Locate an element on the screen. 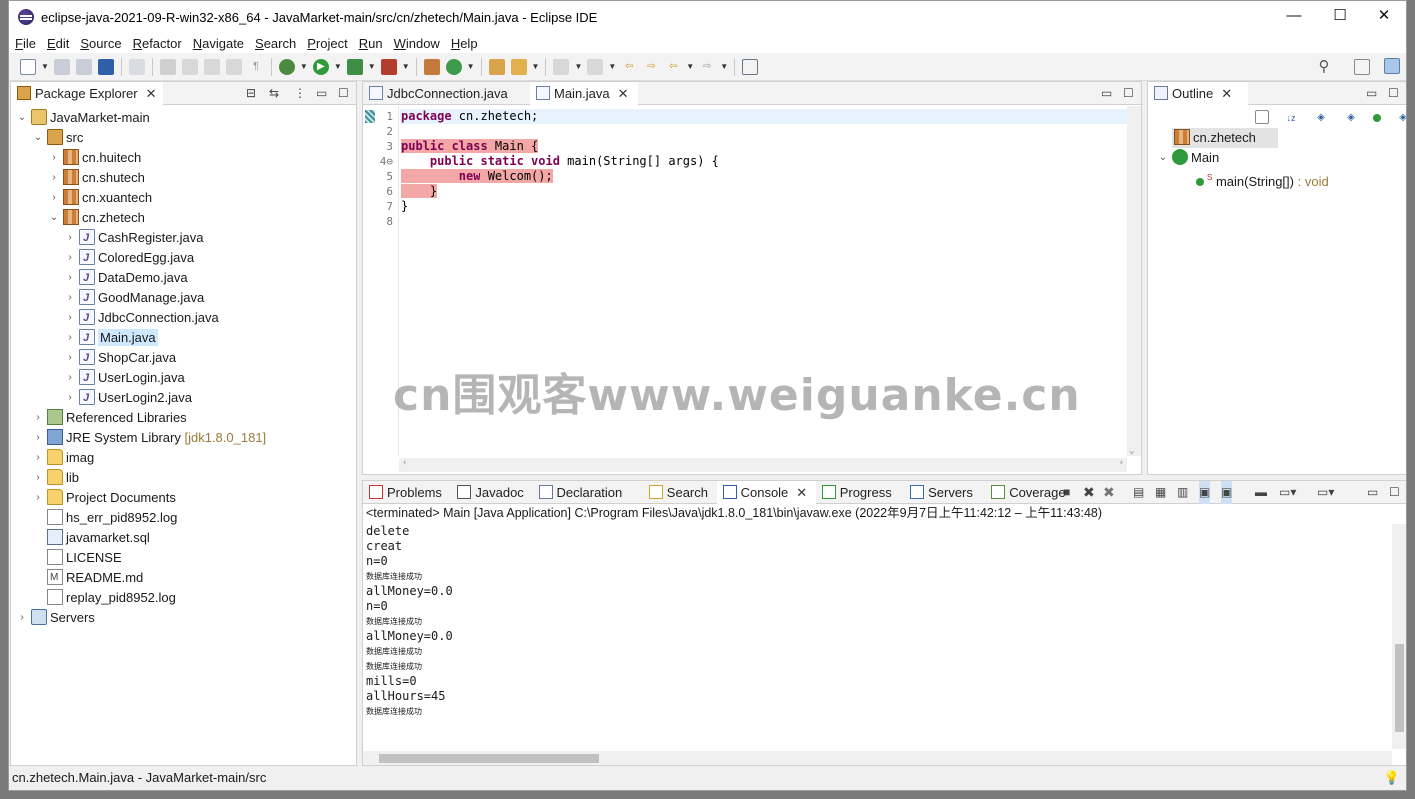  new-dropdown-icon: ▼ is located at coordinates (45, 66).